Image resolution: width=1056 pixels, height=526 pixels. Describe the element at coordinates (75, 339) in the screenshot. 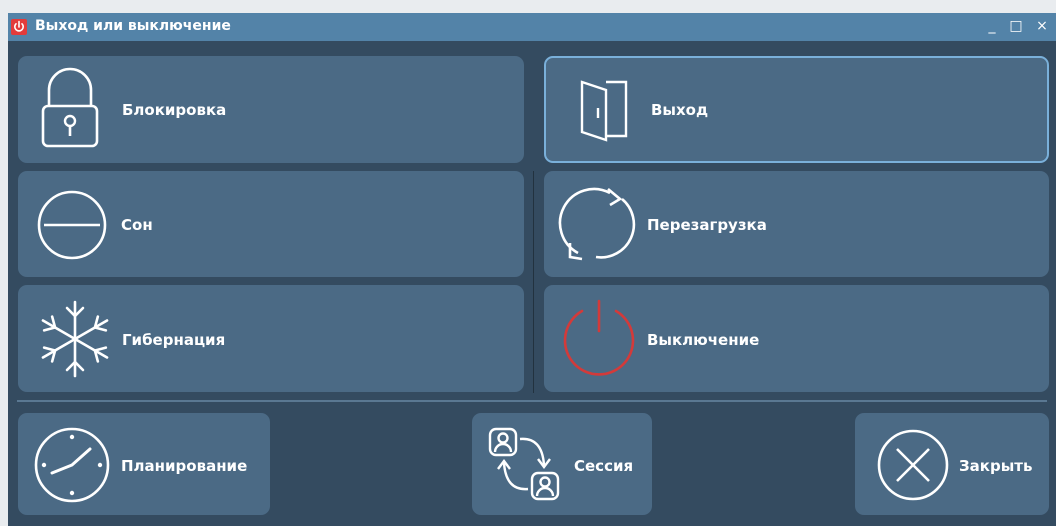

I see `snowflake-icon` at that location.